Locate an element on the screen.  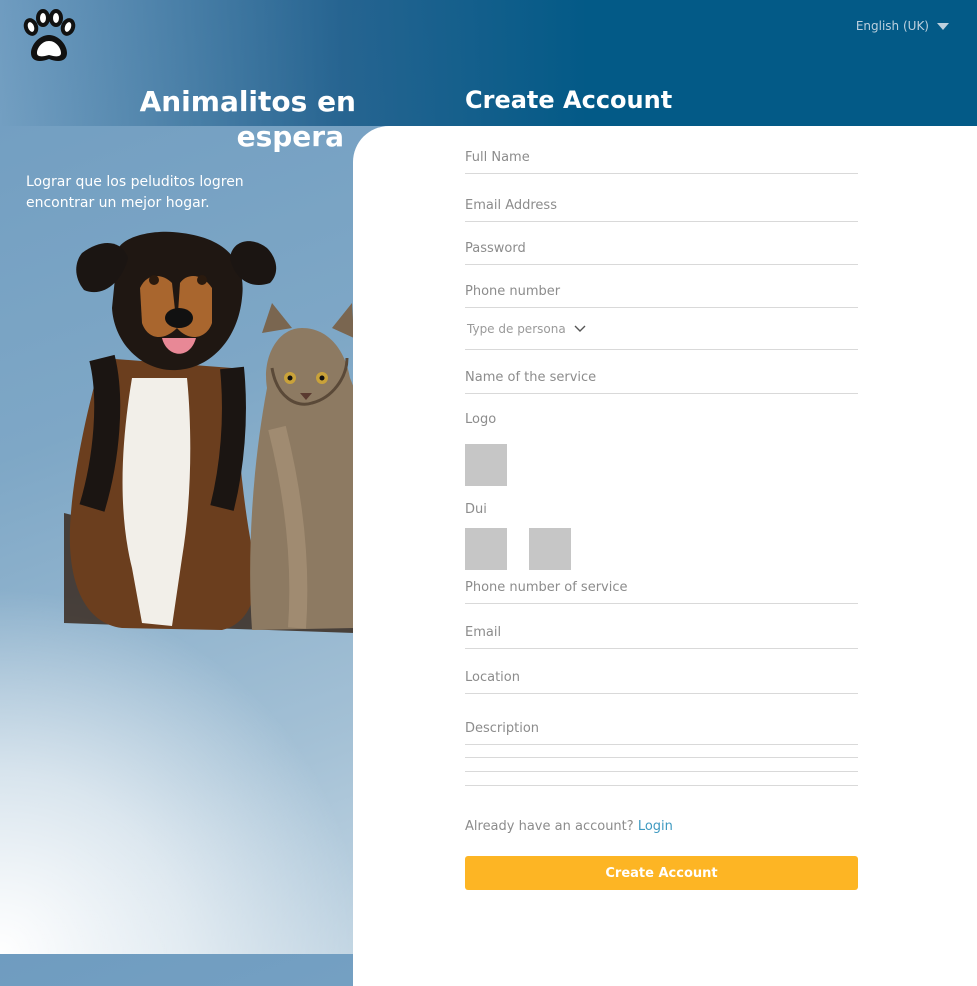
full-name-input: Full Name is located at coordinates (661, 162).